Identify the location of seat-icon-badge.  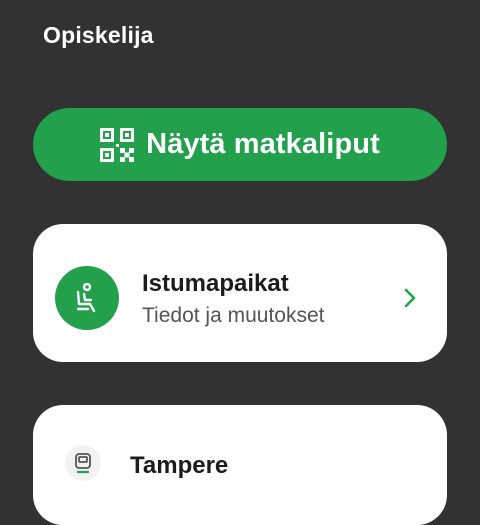
(87, 298).